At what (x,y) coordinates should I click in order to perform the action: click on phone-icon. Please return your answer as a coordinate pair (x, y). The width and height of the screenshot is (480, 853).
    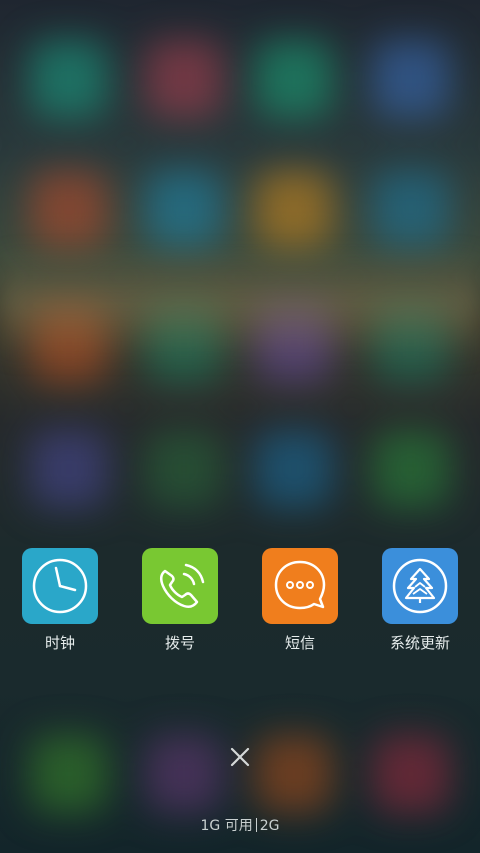
    Looking at the image, I should click on (182, 586).